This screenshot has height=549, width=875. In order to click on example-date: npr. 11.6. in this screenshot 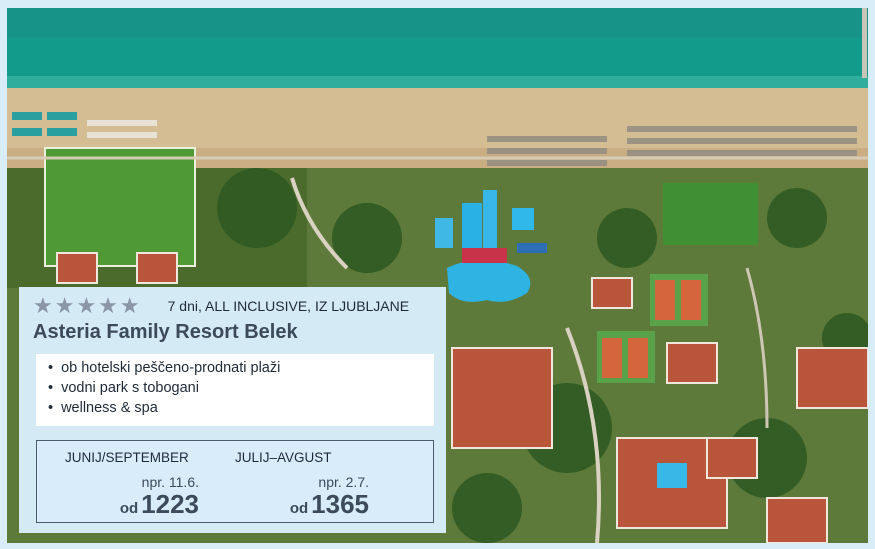, I will do `click(170, 482)`.